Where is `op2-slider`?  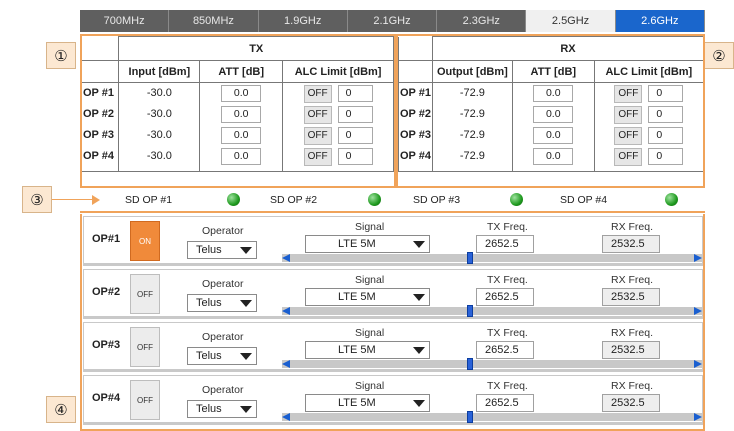 op2-slider is located at coordinates (492, 311).